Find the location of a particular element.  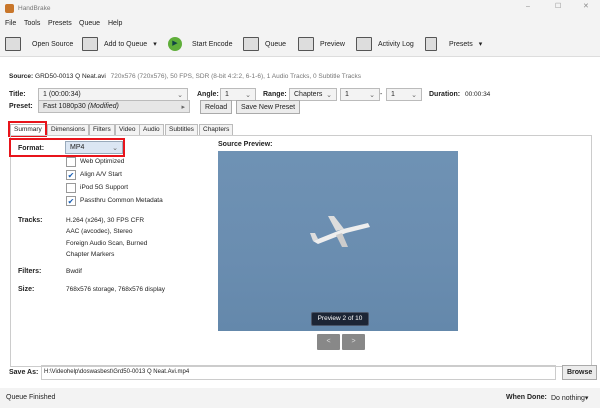

ipod-support-label: iPod 5G Support is located at coordinates (104, 187).